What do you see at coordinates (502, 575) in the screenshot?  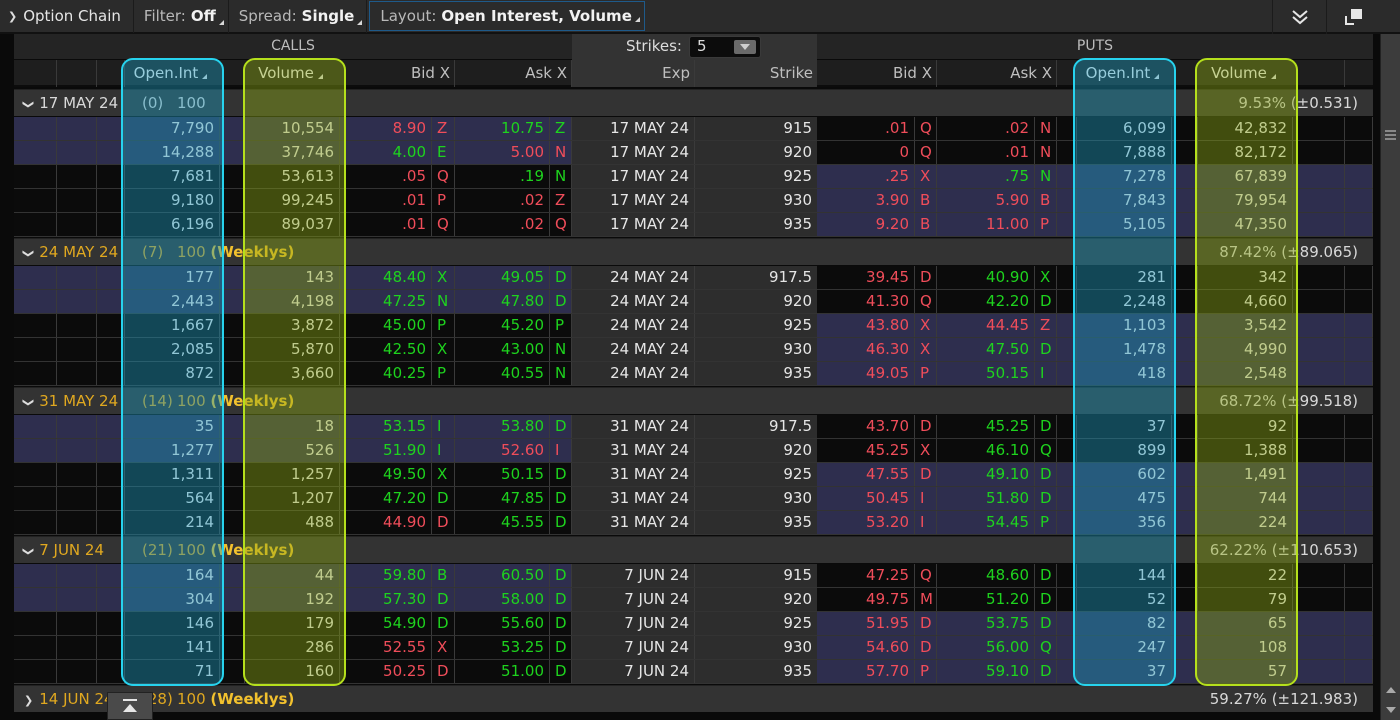 I see `call-ask: 60.50` at bounding box center [502, 575].